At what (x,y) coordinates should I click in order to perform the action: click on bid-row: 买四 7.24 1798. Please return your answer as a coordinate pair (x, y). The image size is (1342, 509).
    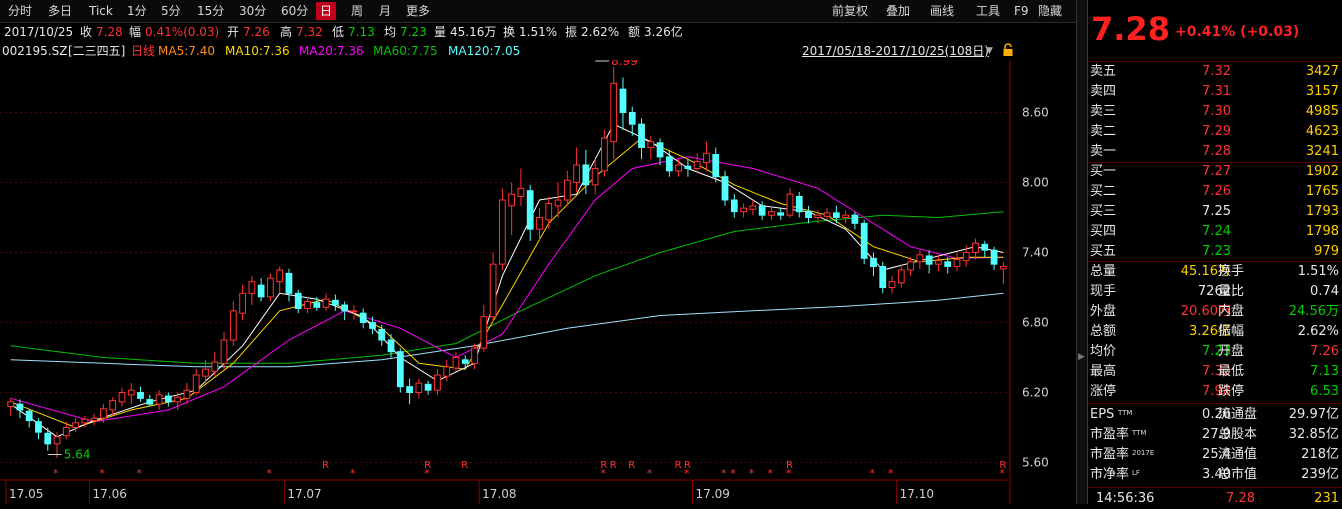
    Looking at the image, I should click on (1215, 232).